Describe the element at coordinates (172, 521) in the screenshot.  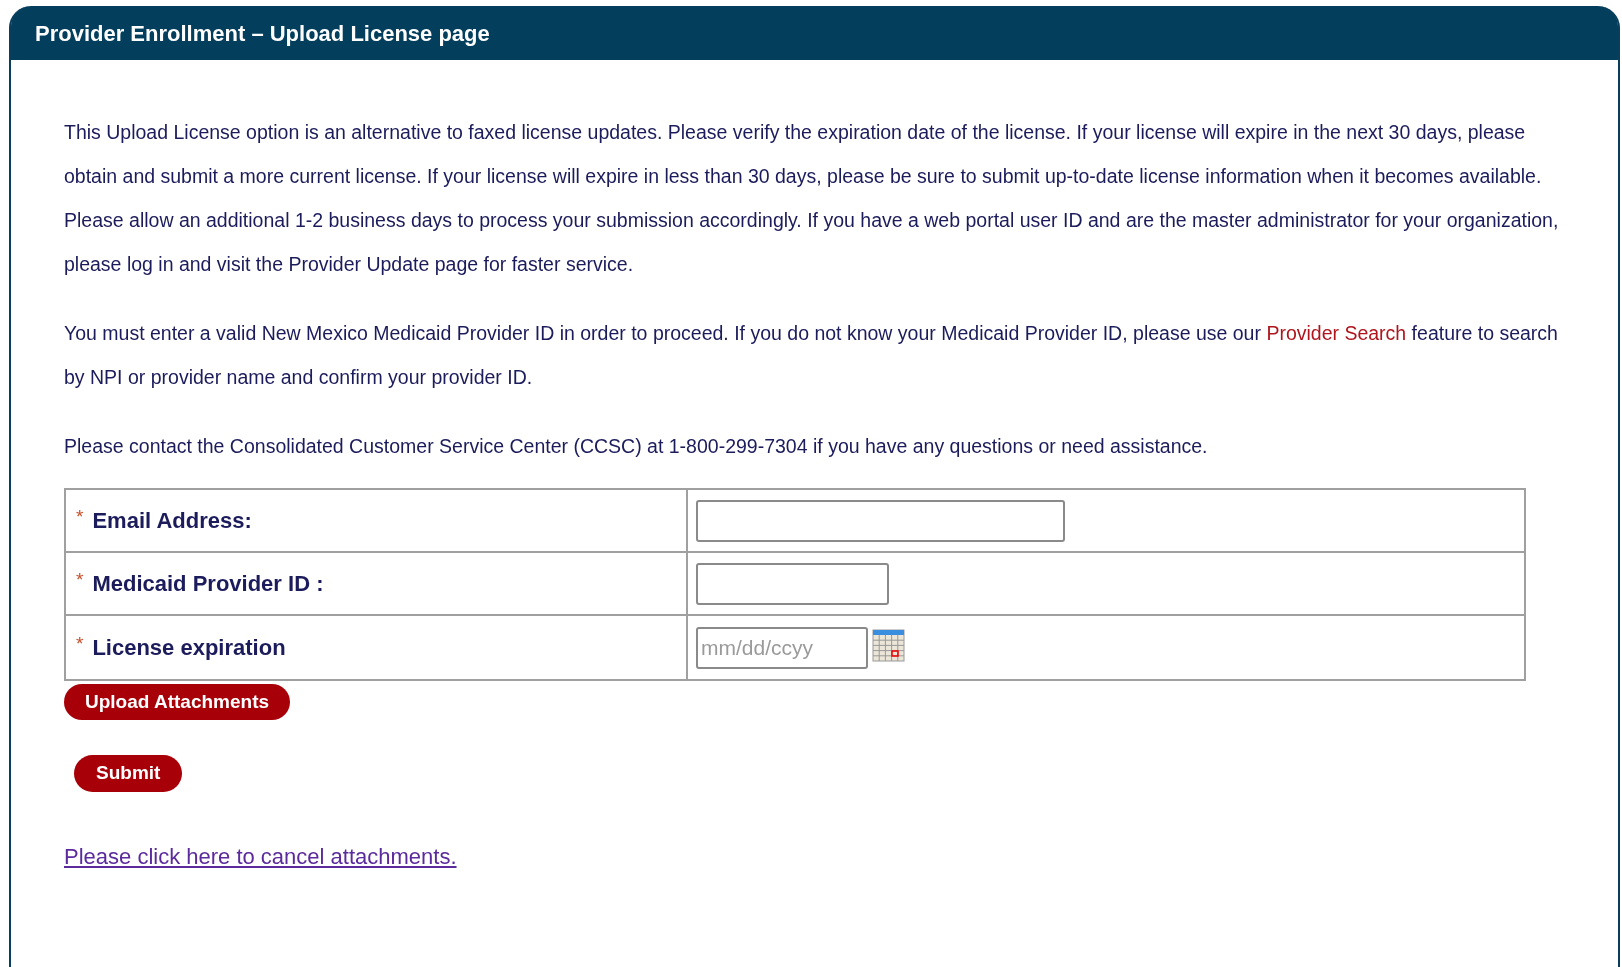
I see `field-label: Email Address:` at that location.